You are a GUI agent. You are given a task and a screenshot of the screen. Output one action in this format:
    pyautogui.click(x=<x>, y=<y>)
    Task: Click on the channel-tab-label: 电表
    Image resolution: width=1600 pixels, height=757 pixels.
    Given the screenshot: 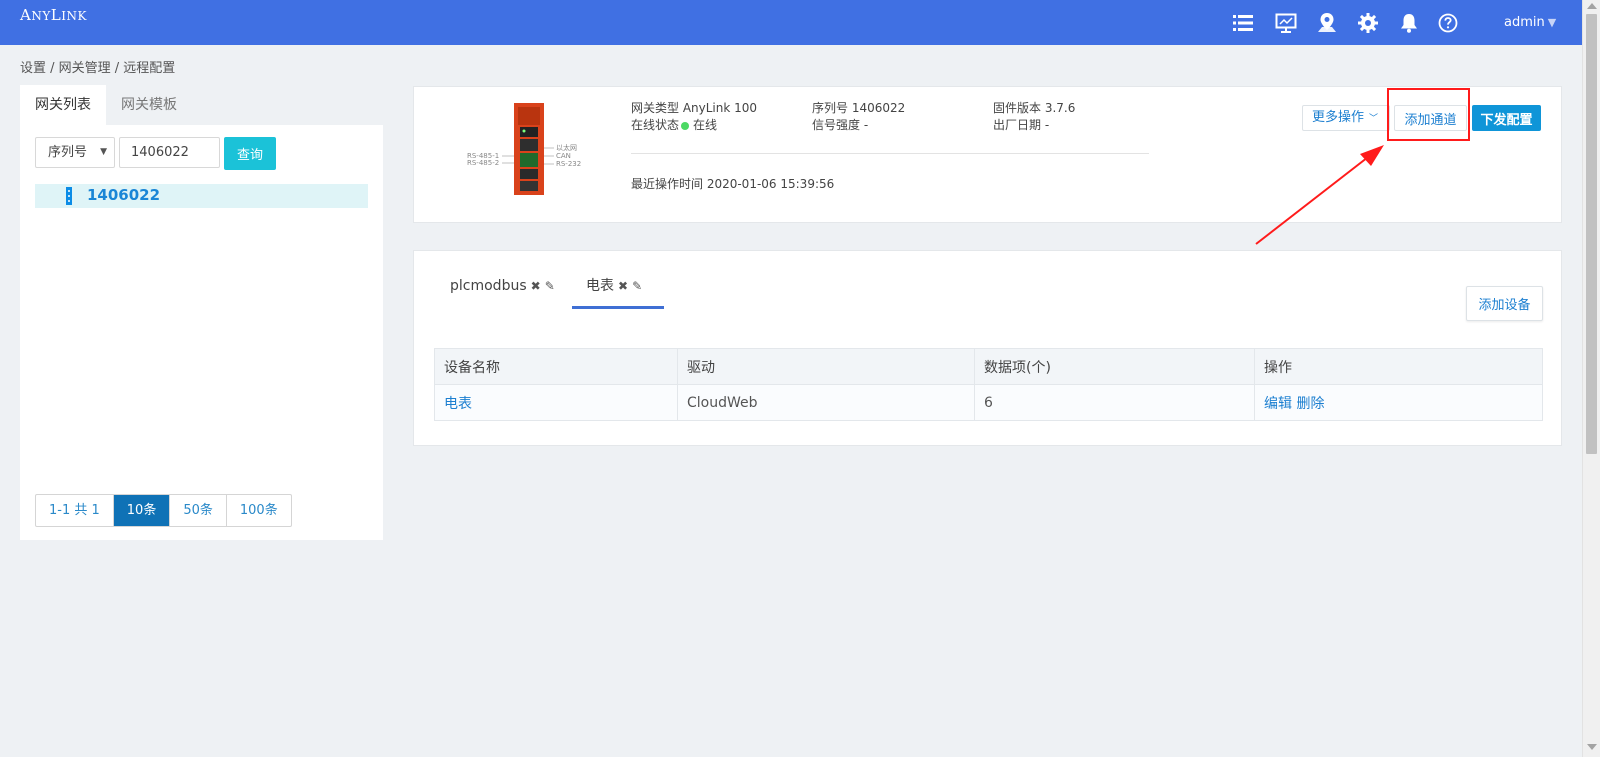 What is the action you would take?
    pyautogui.click(x=600, y=286)
    